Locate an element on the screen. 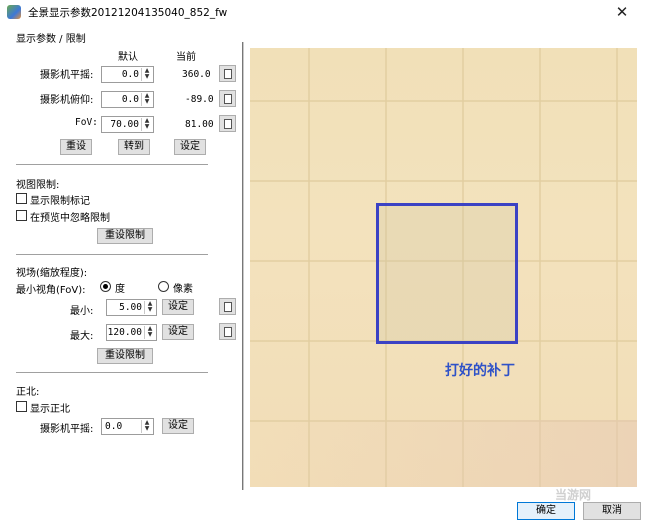  degree-radio is located at coordinates (105, 286).